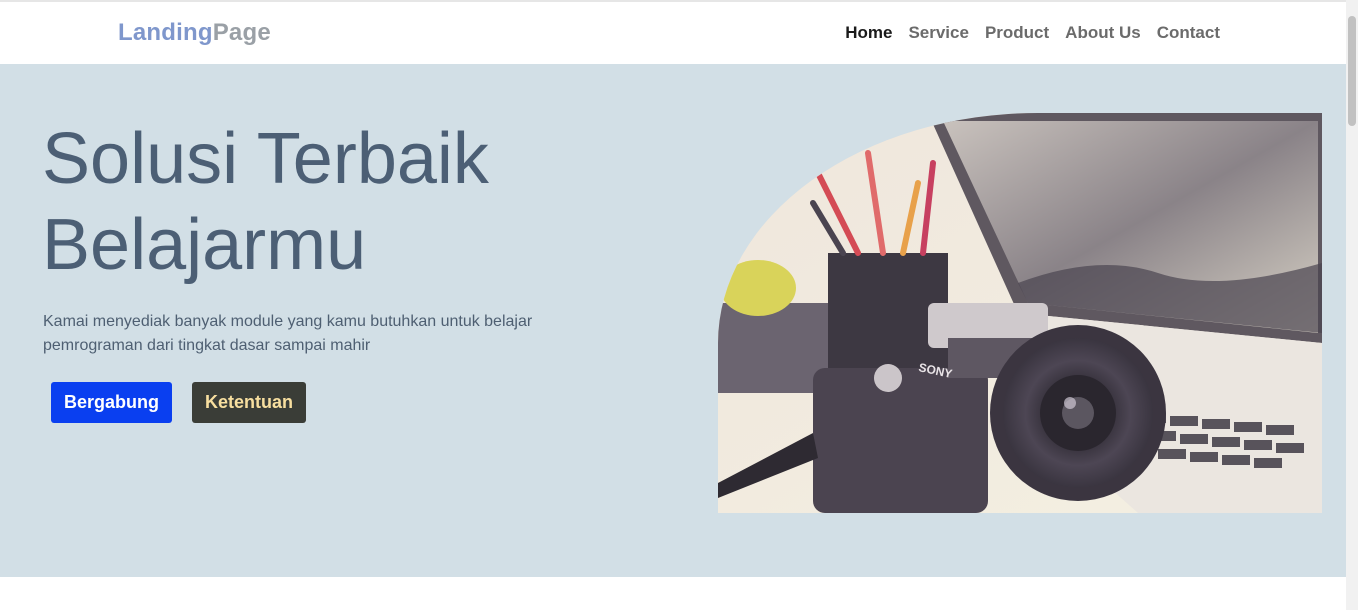 The width and height of the screenshot is (1358, 610). What do you see at coordinates (1103, 33) in the screenshot?
I see `nav-about-us: About Us` at bounding box center [1103, 33].